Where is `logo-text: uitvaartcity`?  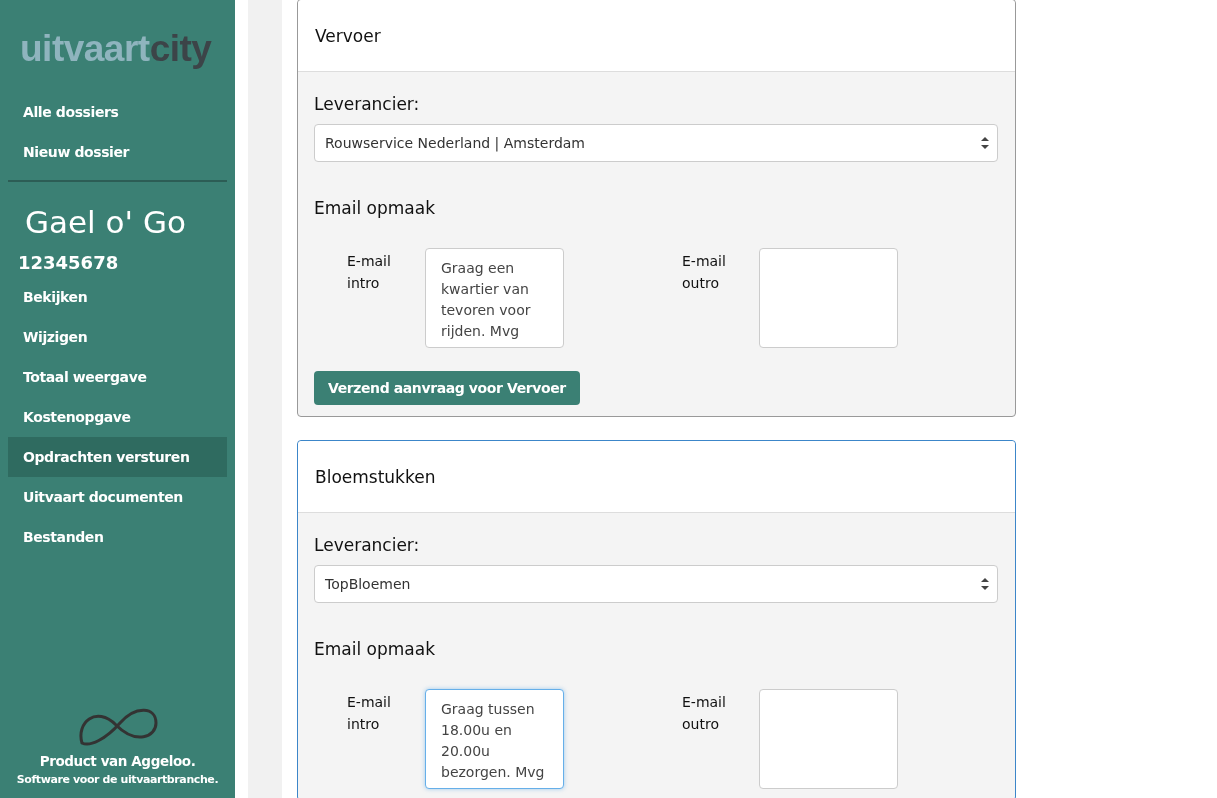 logo-text: uitvaartcity is located at coordinates (116, 49).